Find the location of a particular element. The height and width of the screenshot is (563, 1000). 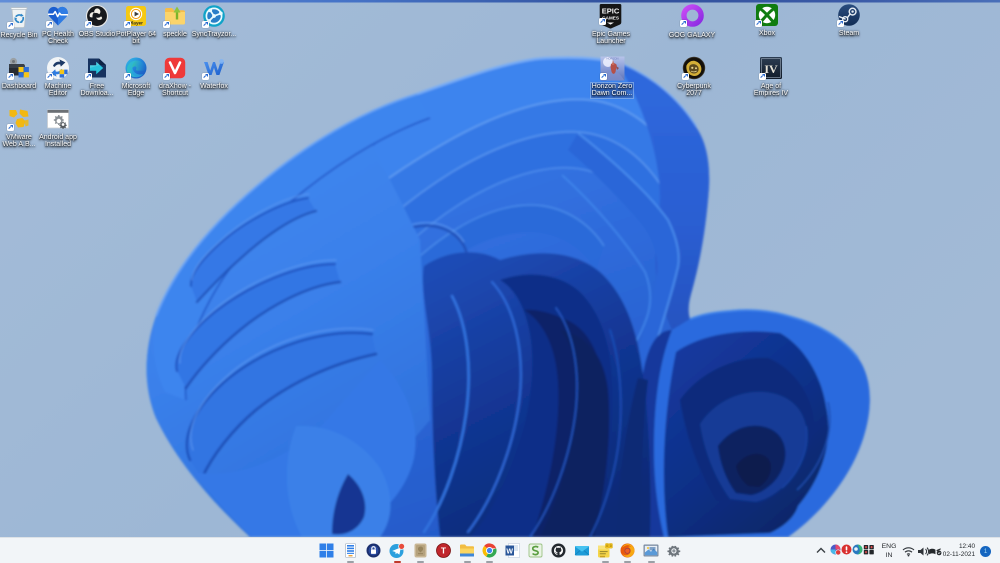

svg-text: EPIC is located at coordinates (611, 11).